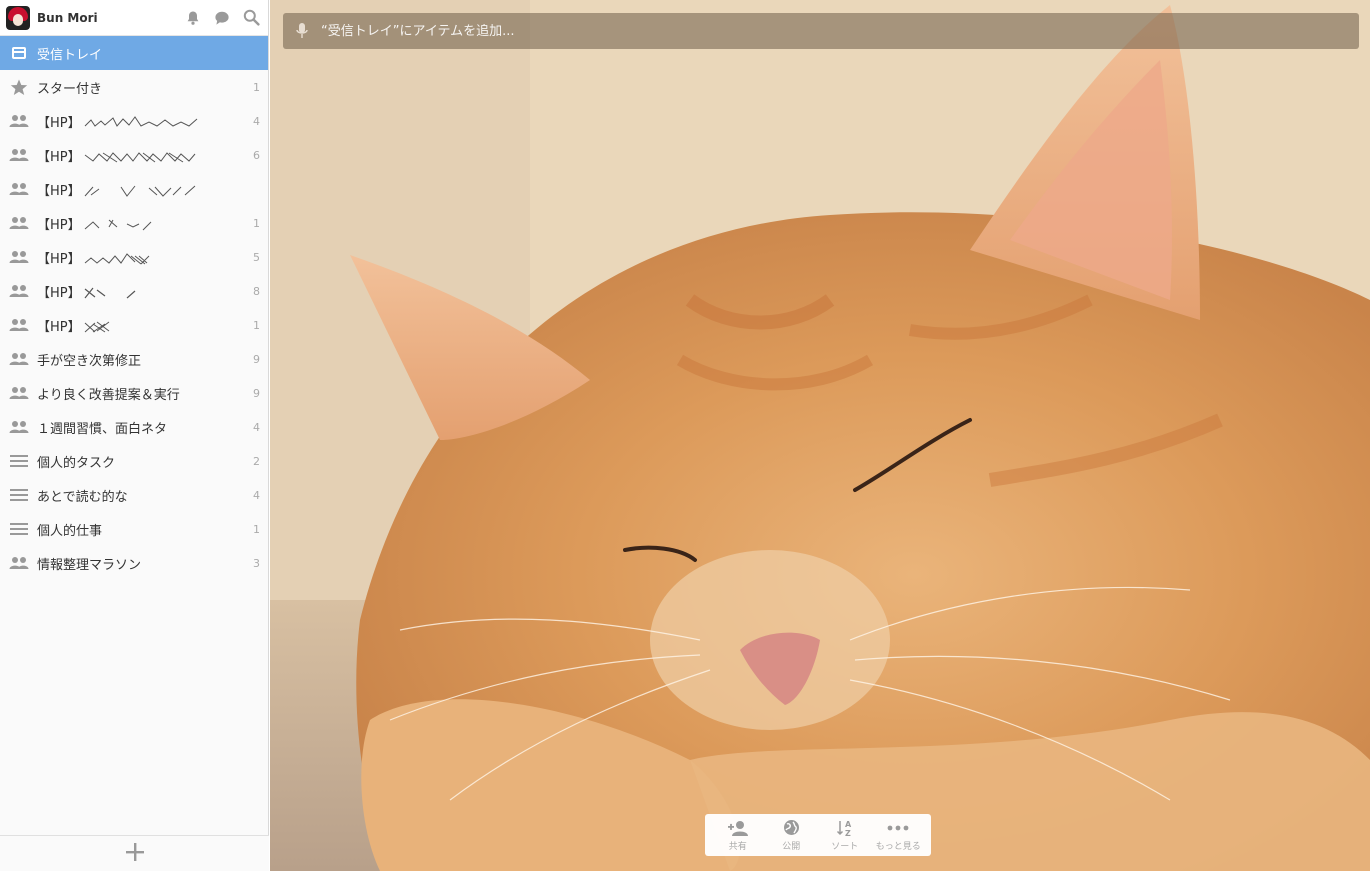 The height and width of the screenshot is (871, 1370). Describe the element at coordinates (89, 565) in the screenshot. I see `sidebar-item-label: 情報整理マラソン` at that location.